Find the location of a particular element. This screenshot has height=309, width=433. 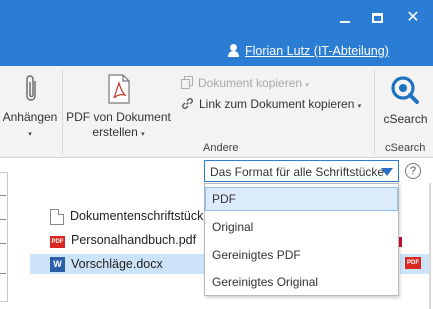

user-name: Florian Lutz (IT-Abteilung) is located at coordinates (317, 51).